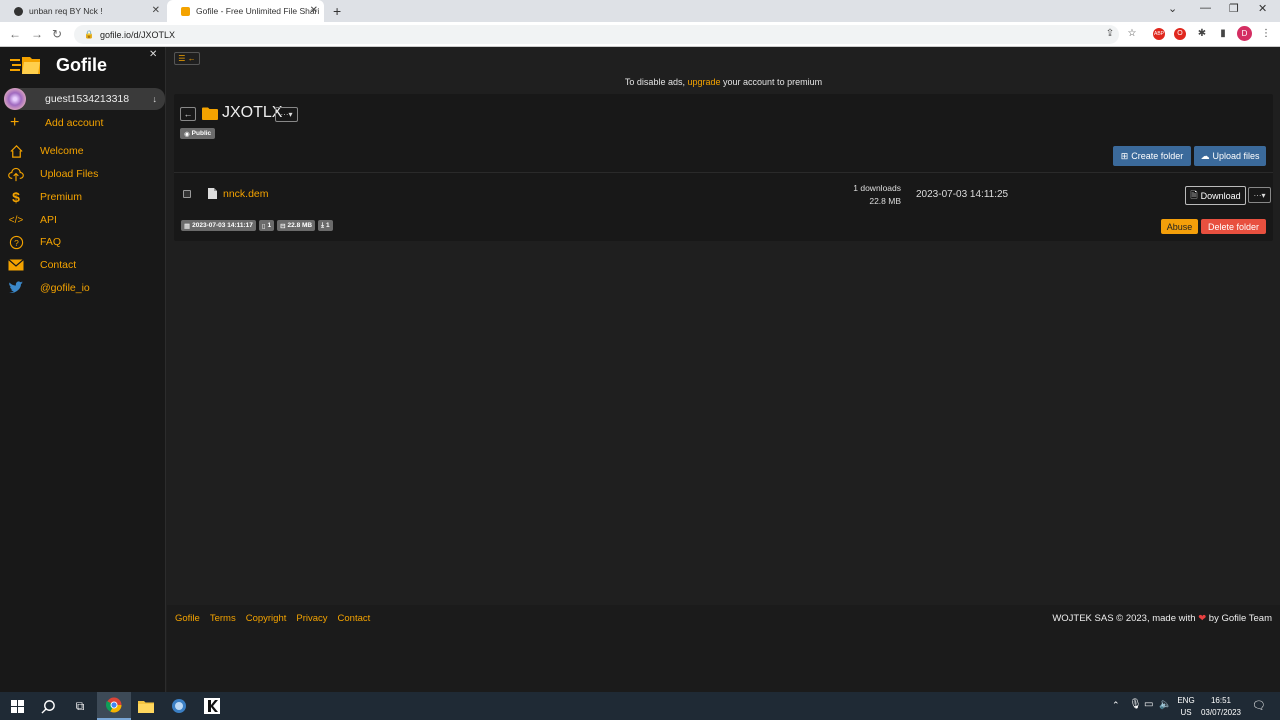 This screenshot has width=1280, height=720. What do you see at coordinates (66, 11) in the screenshot?
I see `tab-title: unban req BY Nck !` at bounding box center [66, 11].